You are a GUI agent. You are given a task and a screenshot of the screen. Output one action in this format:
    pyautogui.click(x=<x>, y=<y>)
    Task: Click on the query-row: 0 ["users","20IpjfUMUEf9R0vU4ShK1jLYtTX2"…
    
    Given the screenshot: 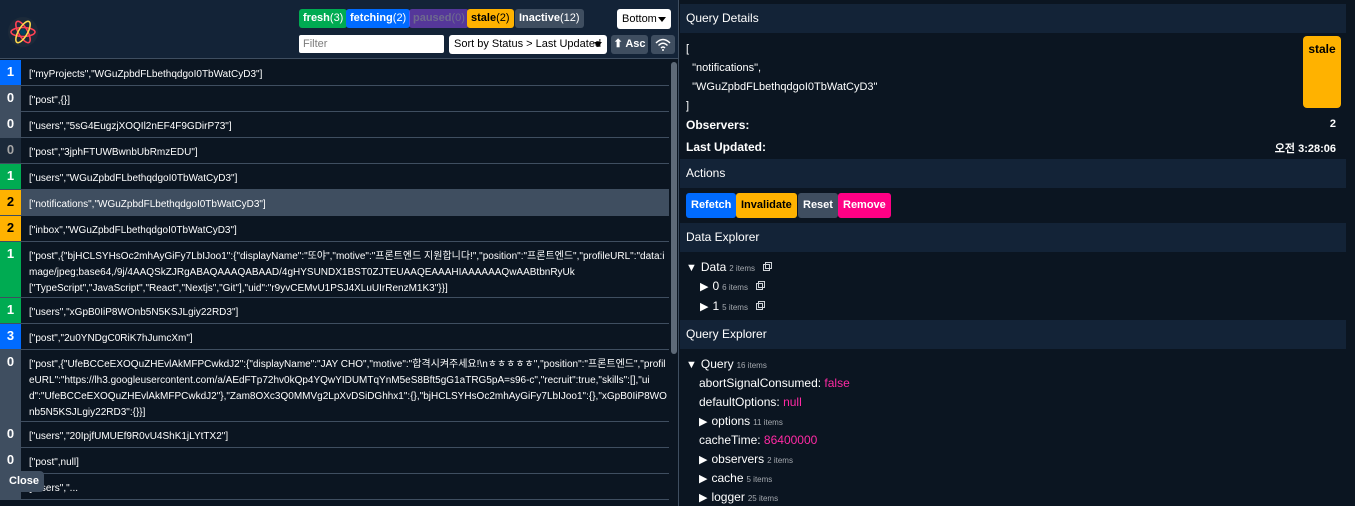 What is the action you would take?
    pyautogui.click(x=334, y=435)
    